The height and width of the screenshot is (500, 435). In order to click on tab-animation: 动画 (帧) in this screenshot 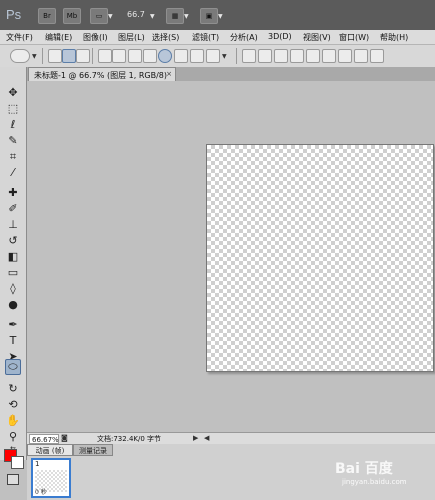, I will do `click(50, 450)`.